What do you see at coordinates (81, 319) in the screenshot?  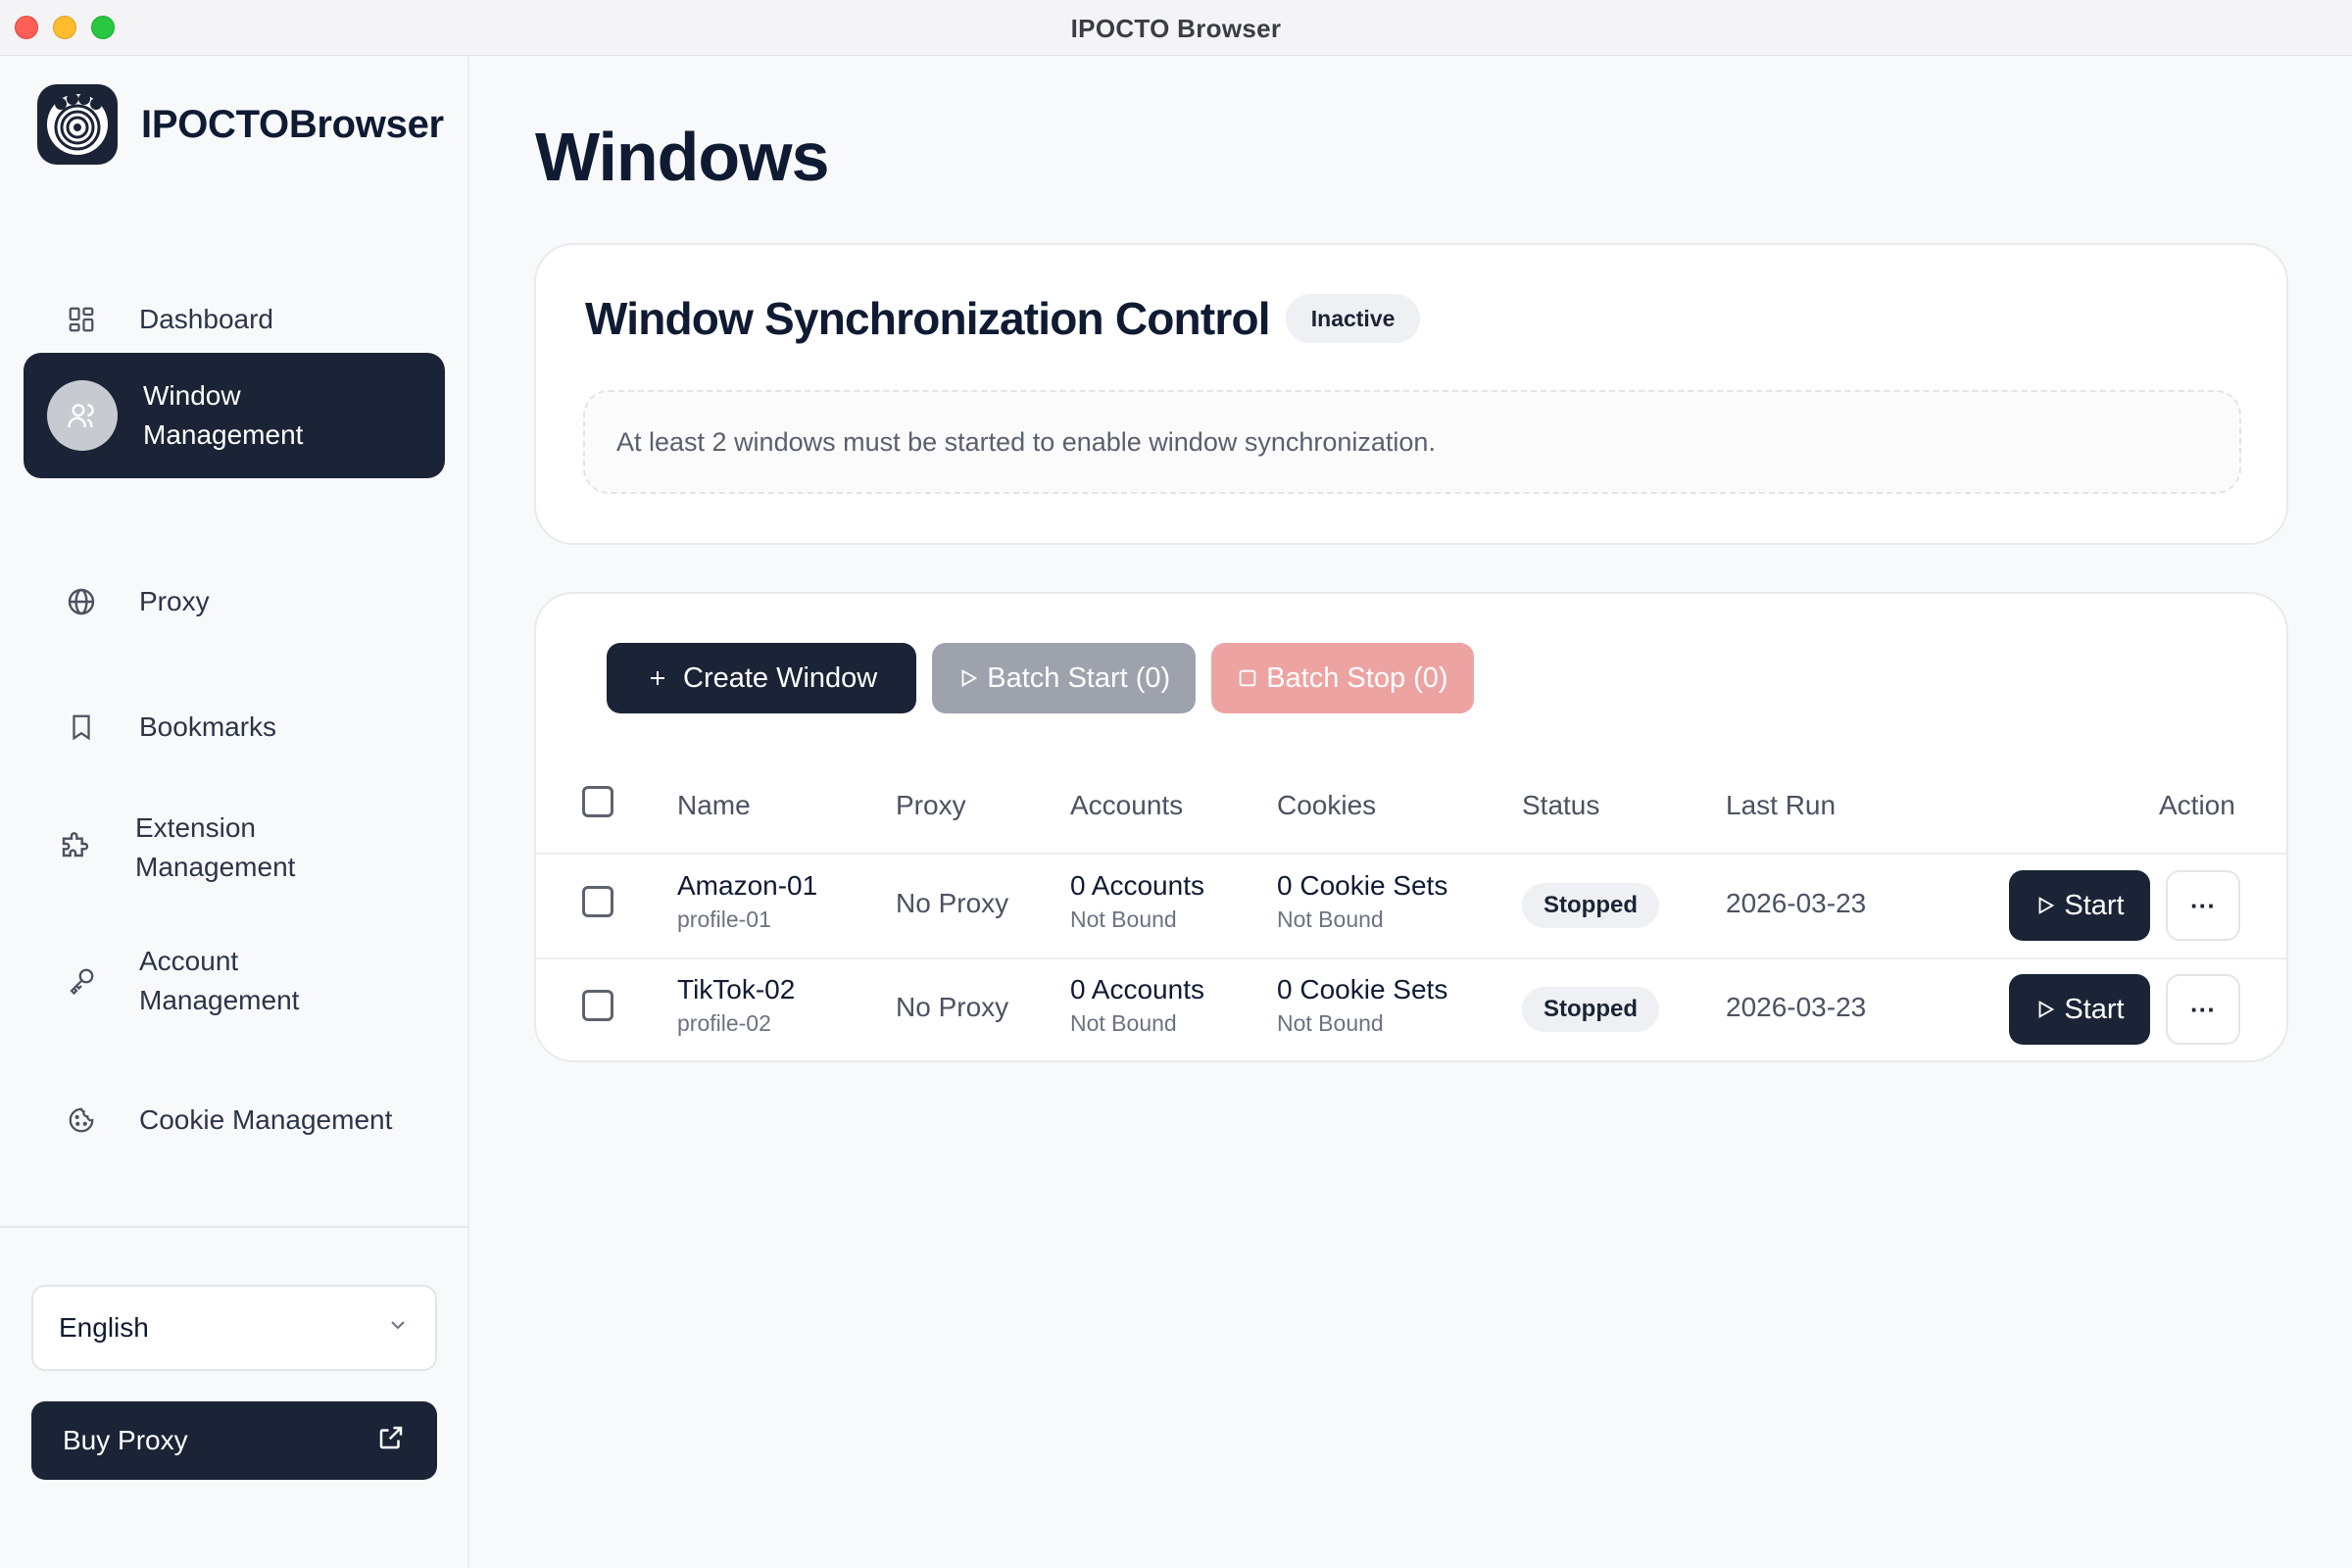 I see `dashboard-grid-icon` at bounding box center [81, 319].